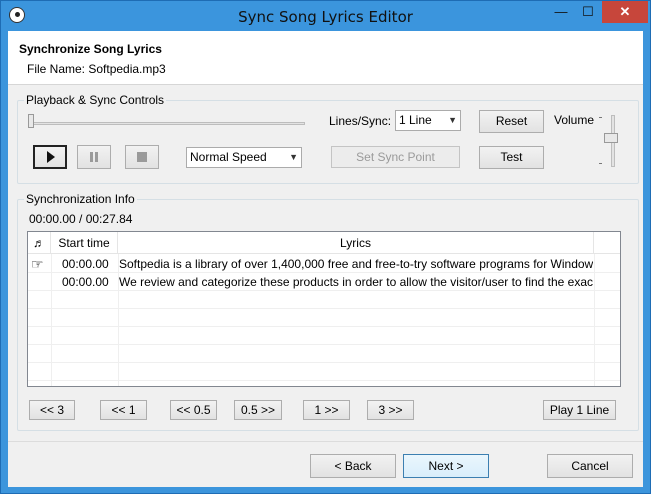 Image resolution: width=651 pixels, height=494 pixels. Describe the element at coordinates (390, 410) in the screenshot. I see `forward-3-button: 3 >>` at that location.